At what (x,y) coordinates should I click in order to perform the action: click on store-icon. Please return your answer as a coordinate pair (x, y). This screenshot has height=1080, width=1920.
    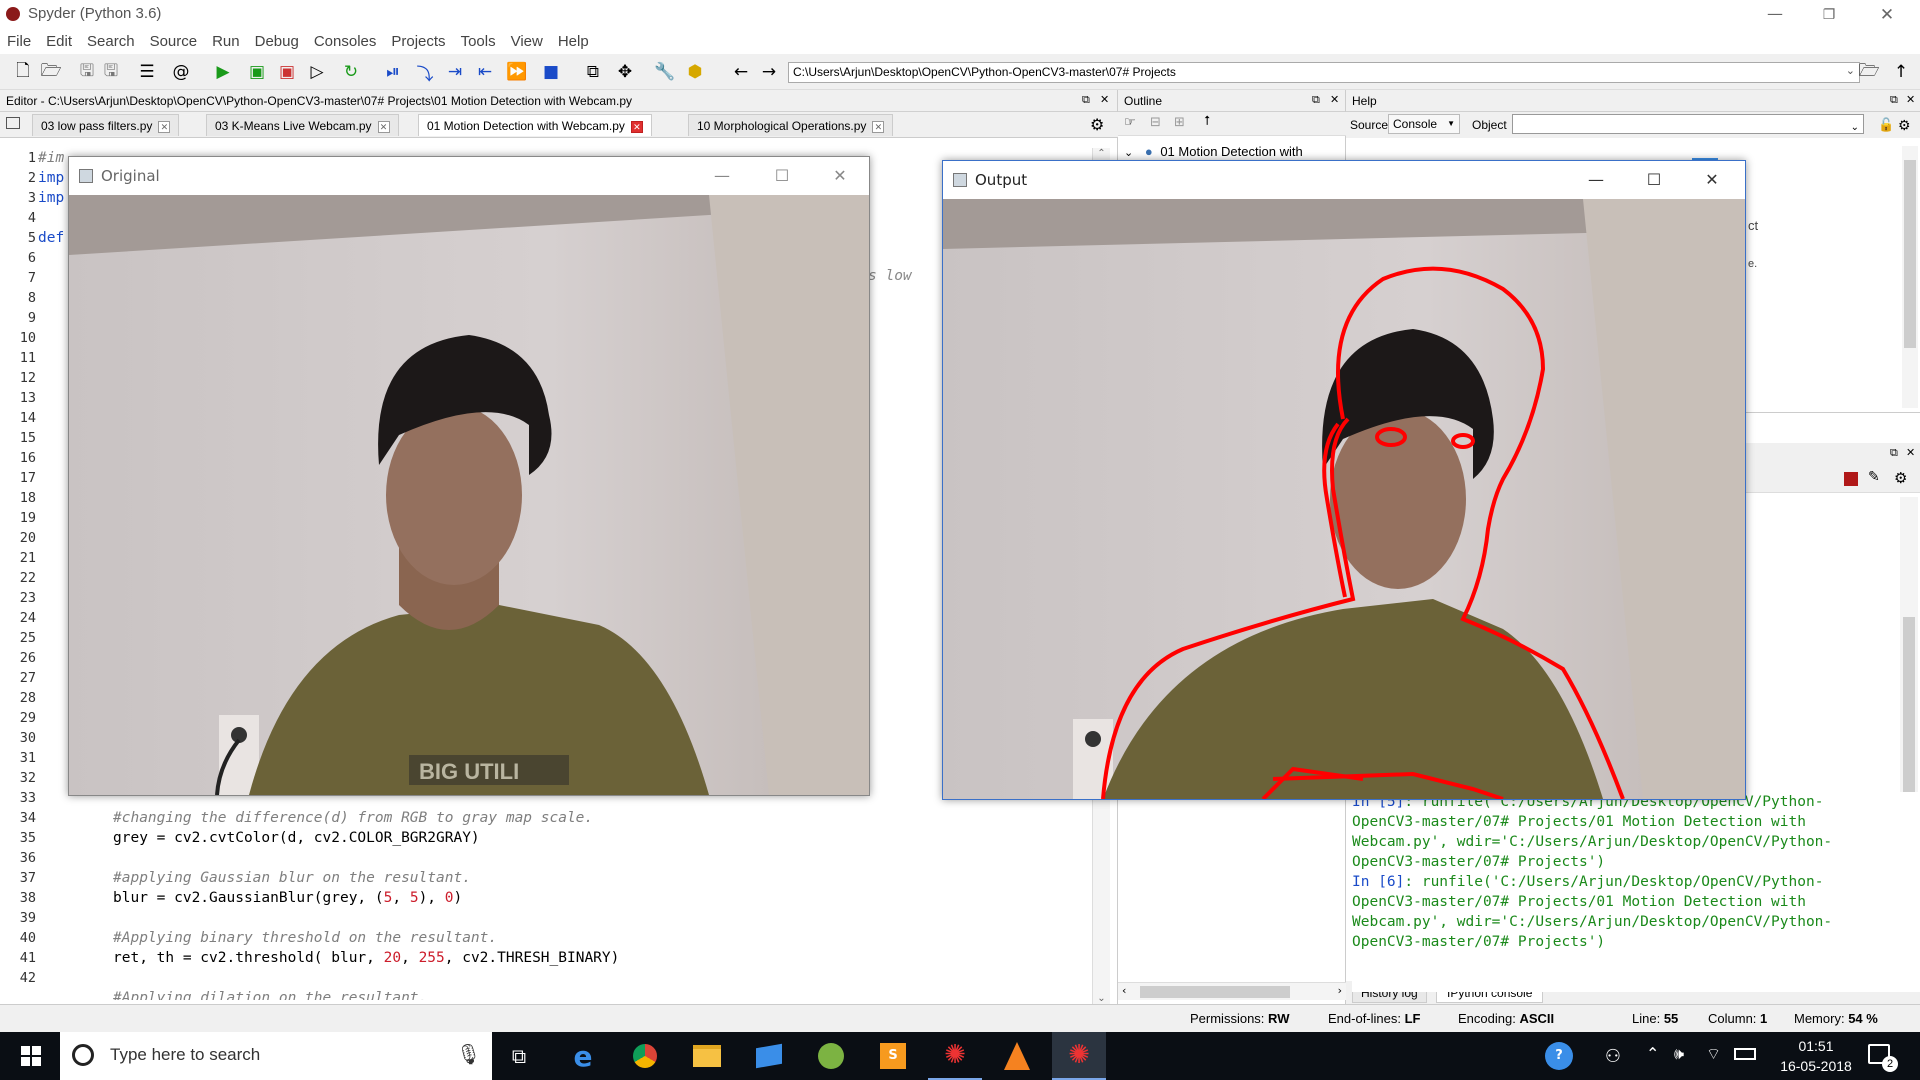
    Looking at the image, I should click on (769, 1056).